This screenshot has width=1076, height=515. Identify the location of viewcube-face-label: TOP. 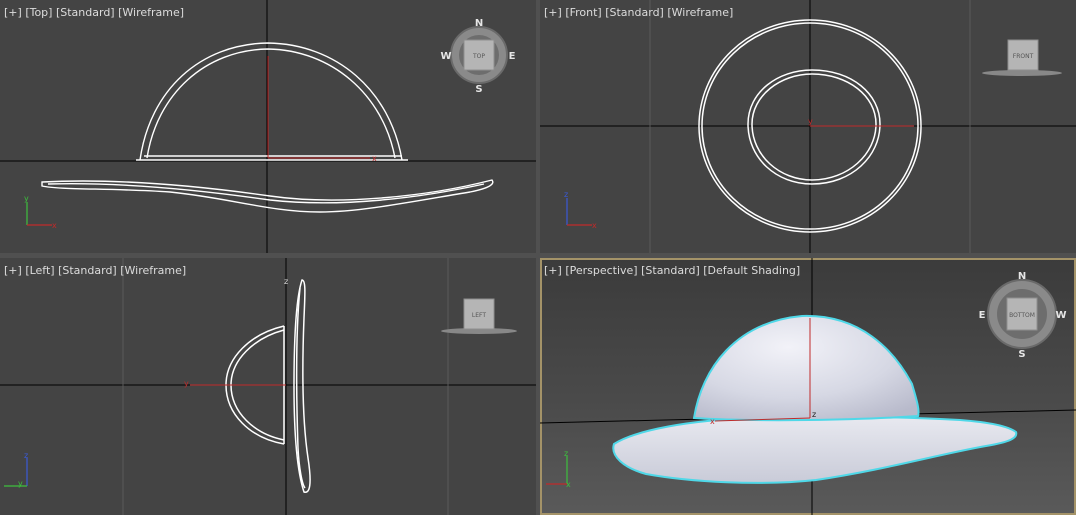
(478, 56).